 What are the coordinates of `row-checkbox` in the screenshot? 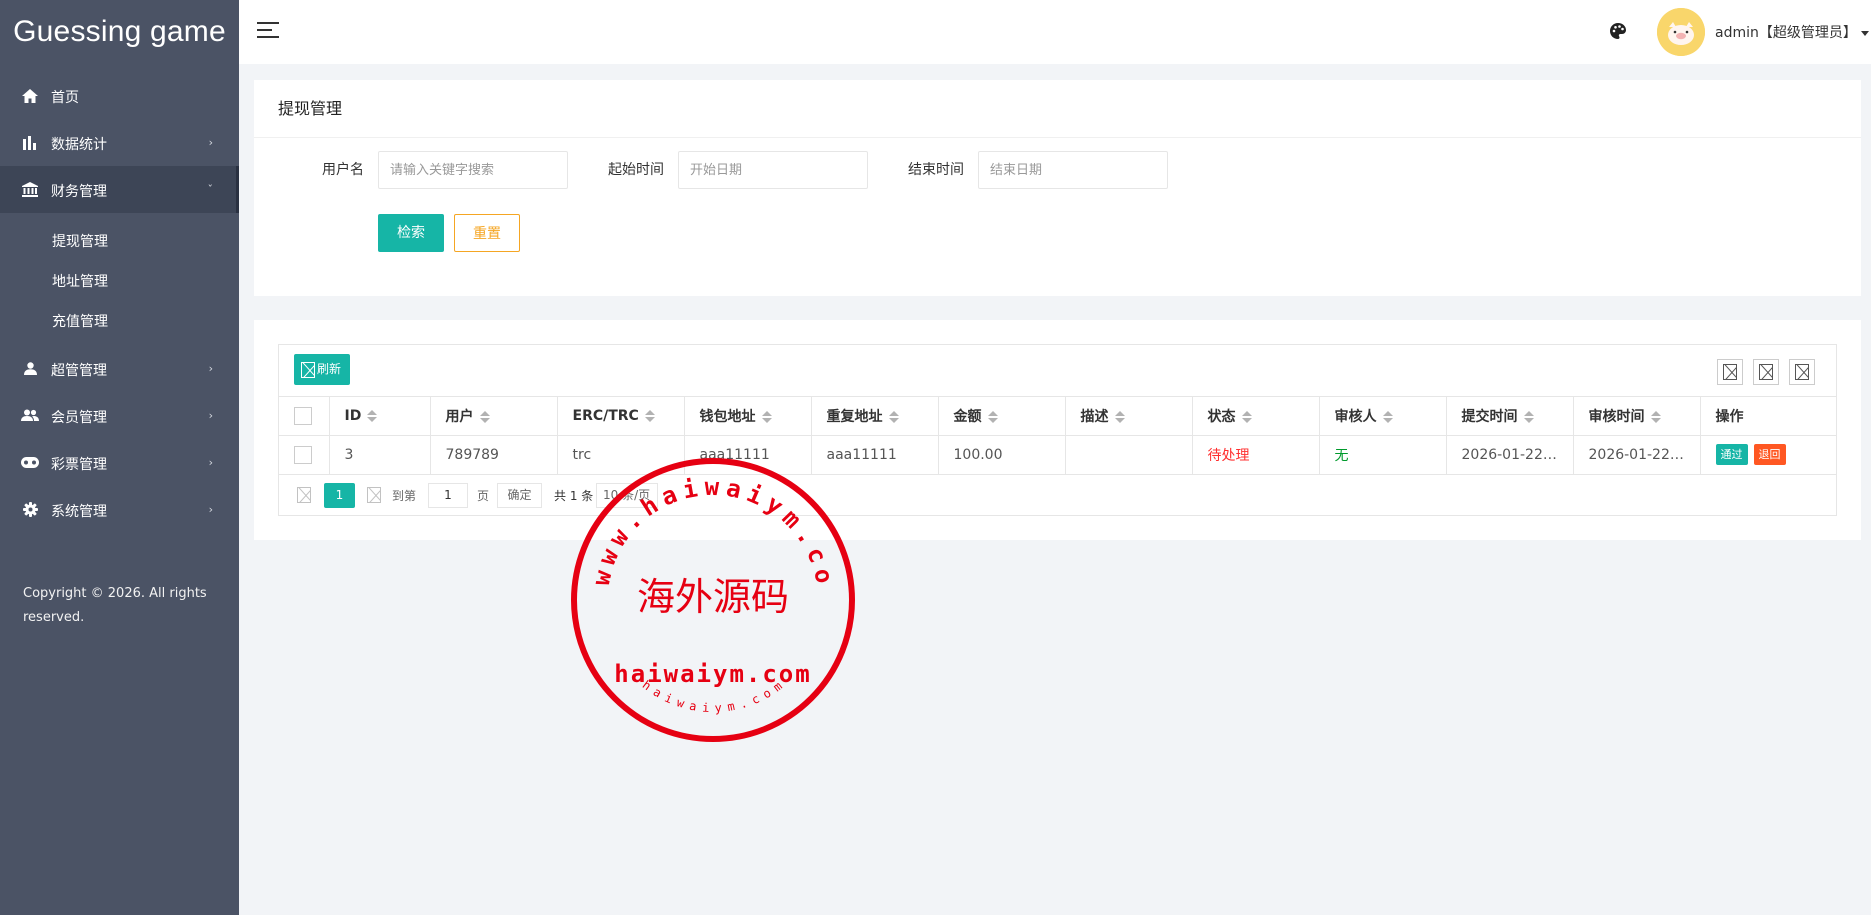 It's located at (303, 454).